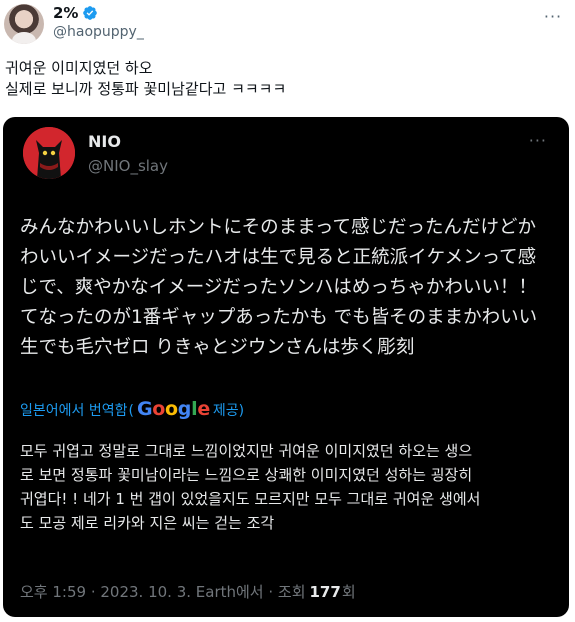  I want to click on display-name: 2%, so click(65, 13).